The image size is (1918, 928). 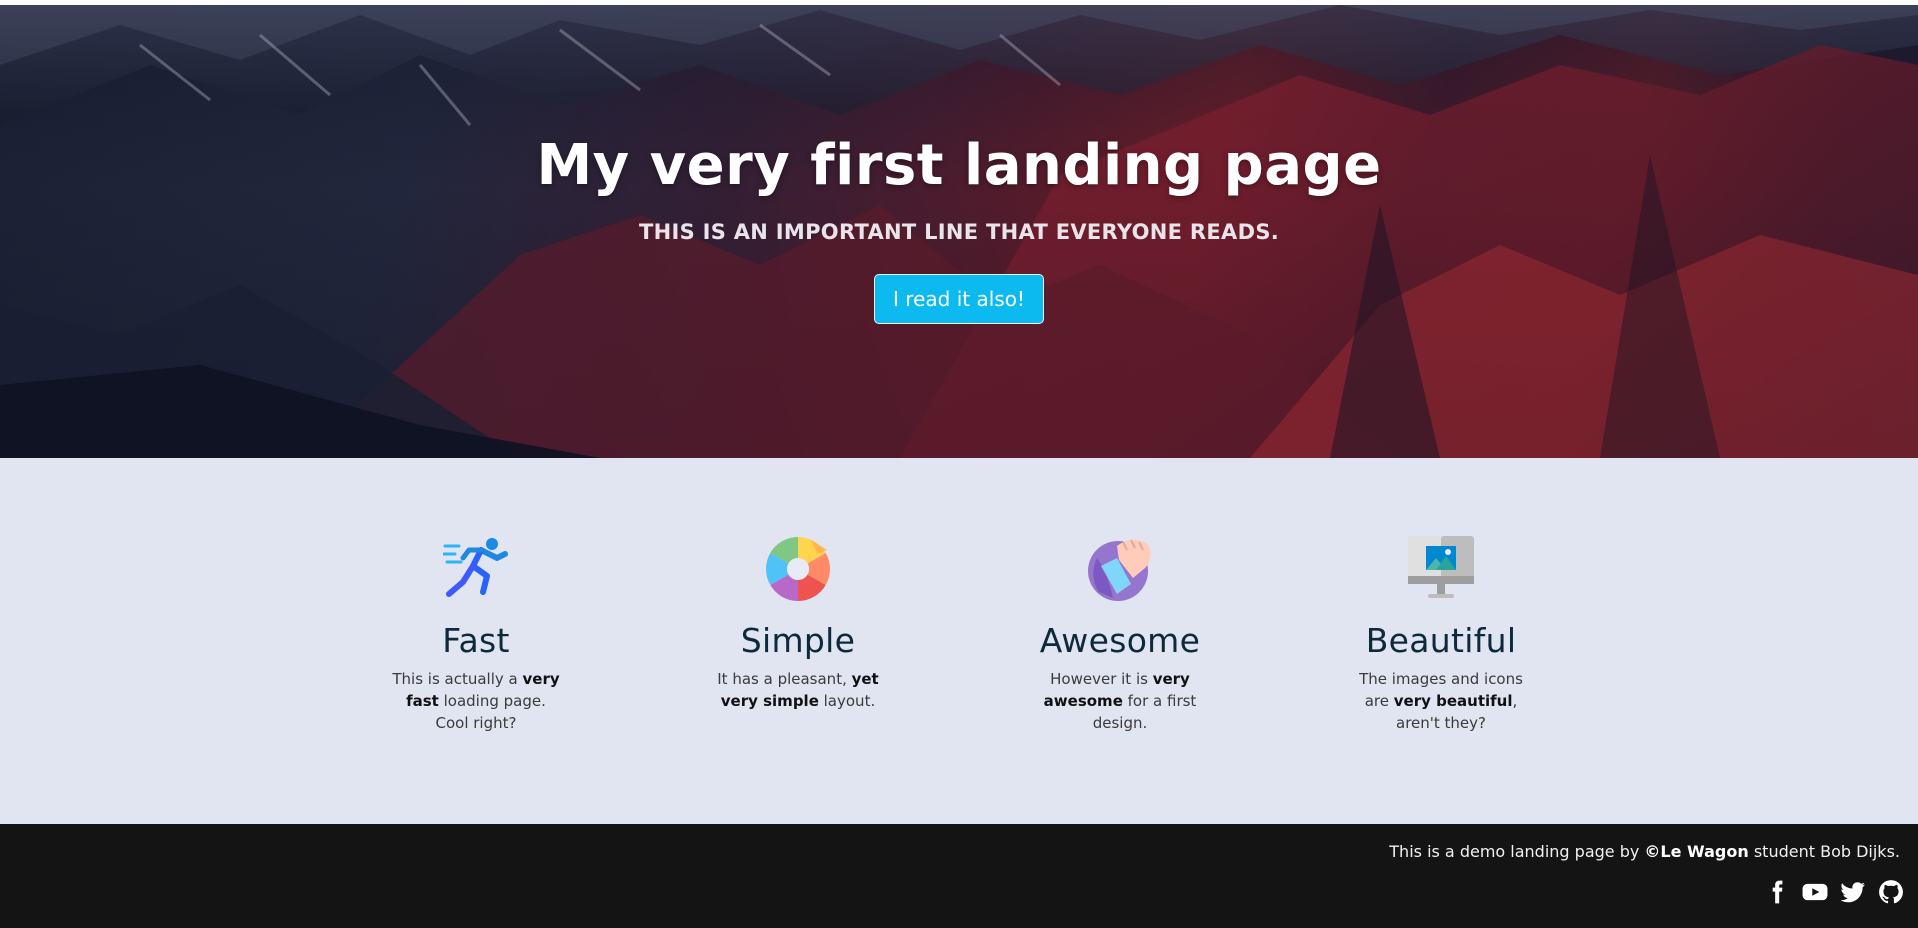 I want to click on social-links, so click(x=1834, y=892).